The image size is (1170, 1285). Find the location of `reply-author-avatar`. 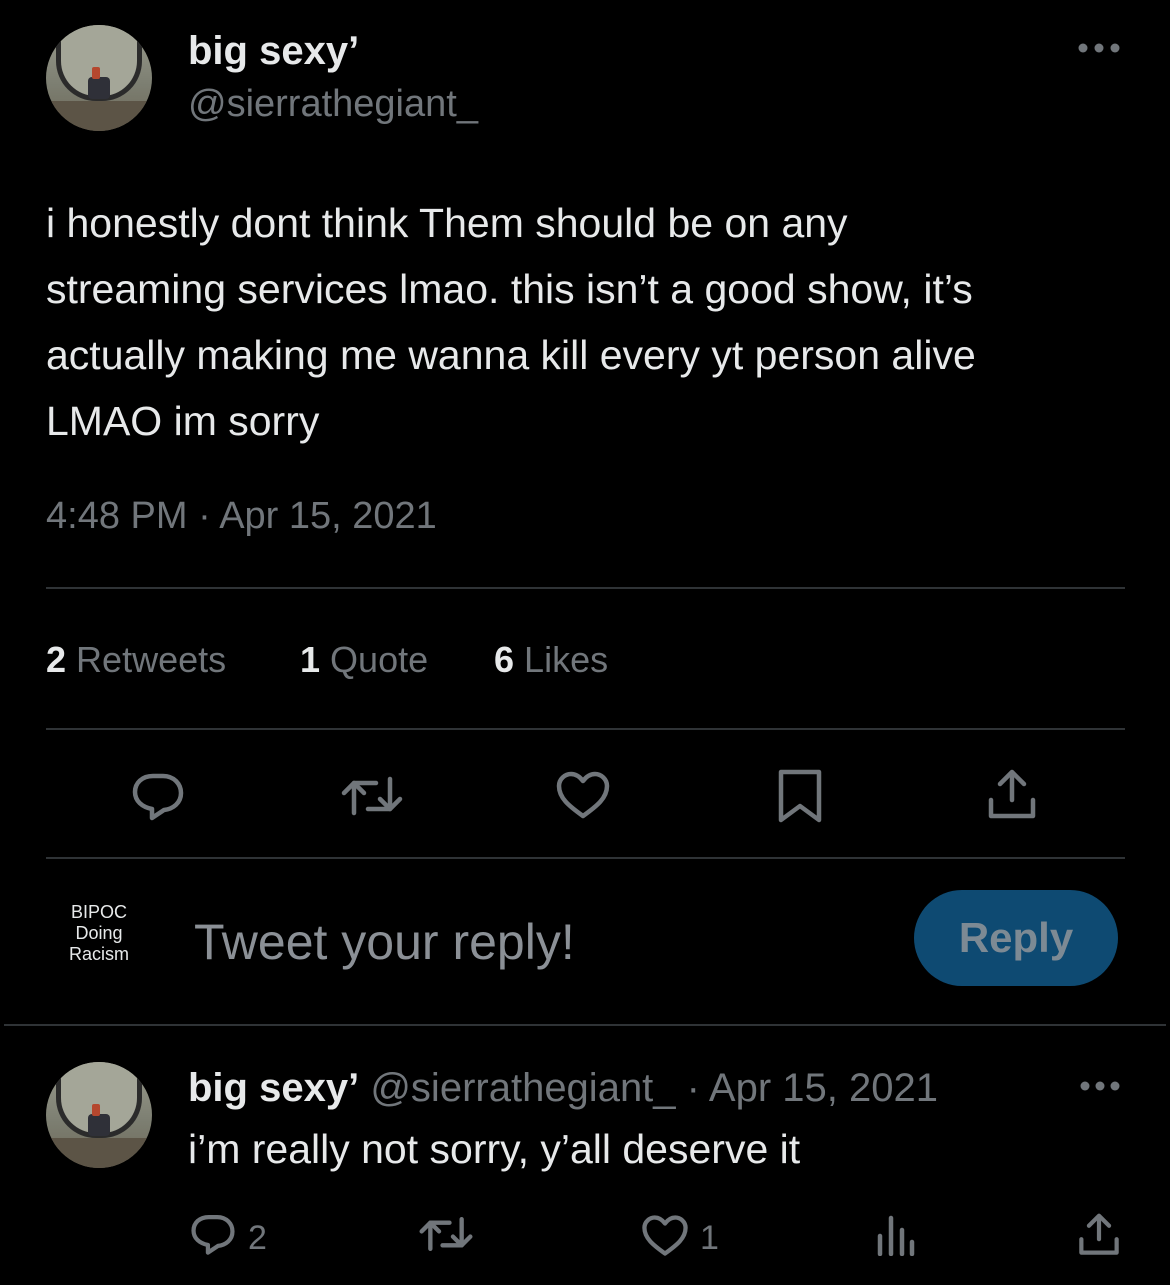

reply-author-avatar is located at coordinates (99, 1115).